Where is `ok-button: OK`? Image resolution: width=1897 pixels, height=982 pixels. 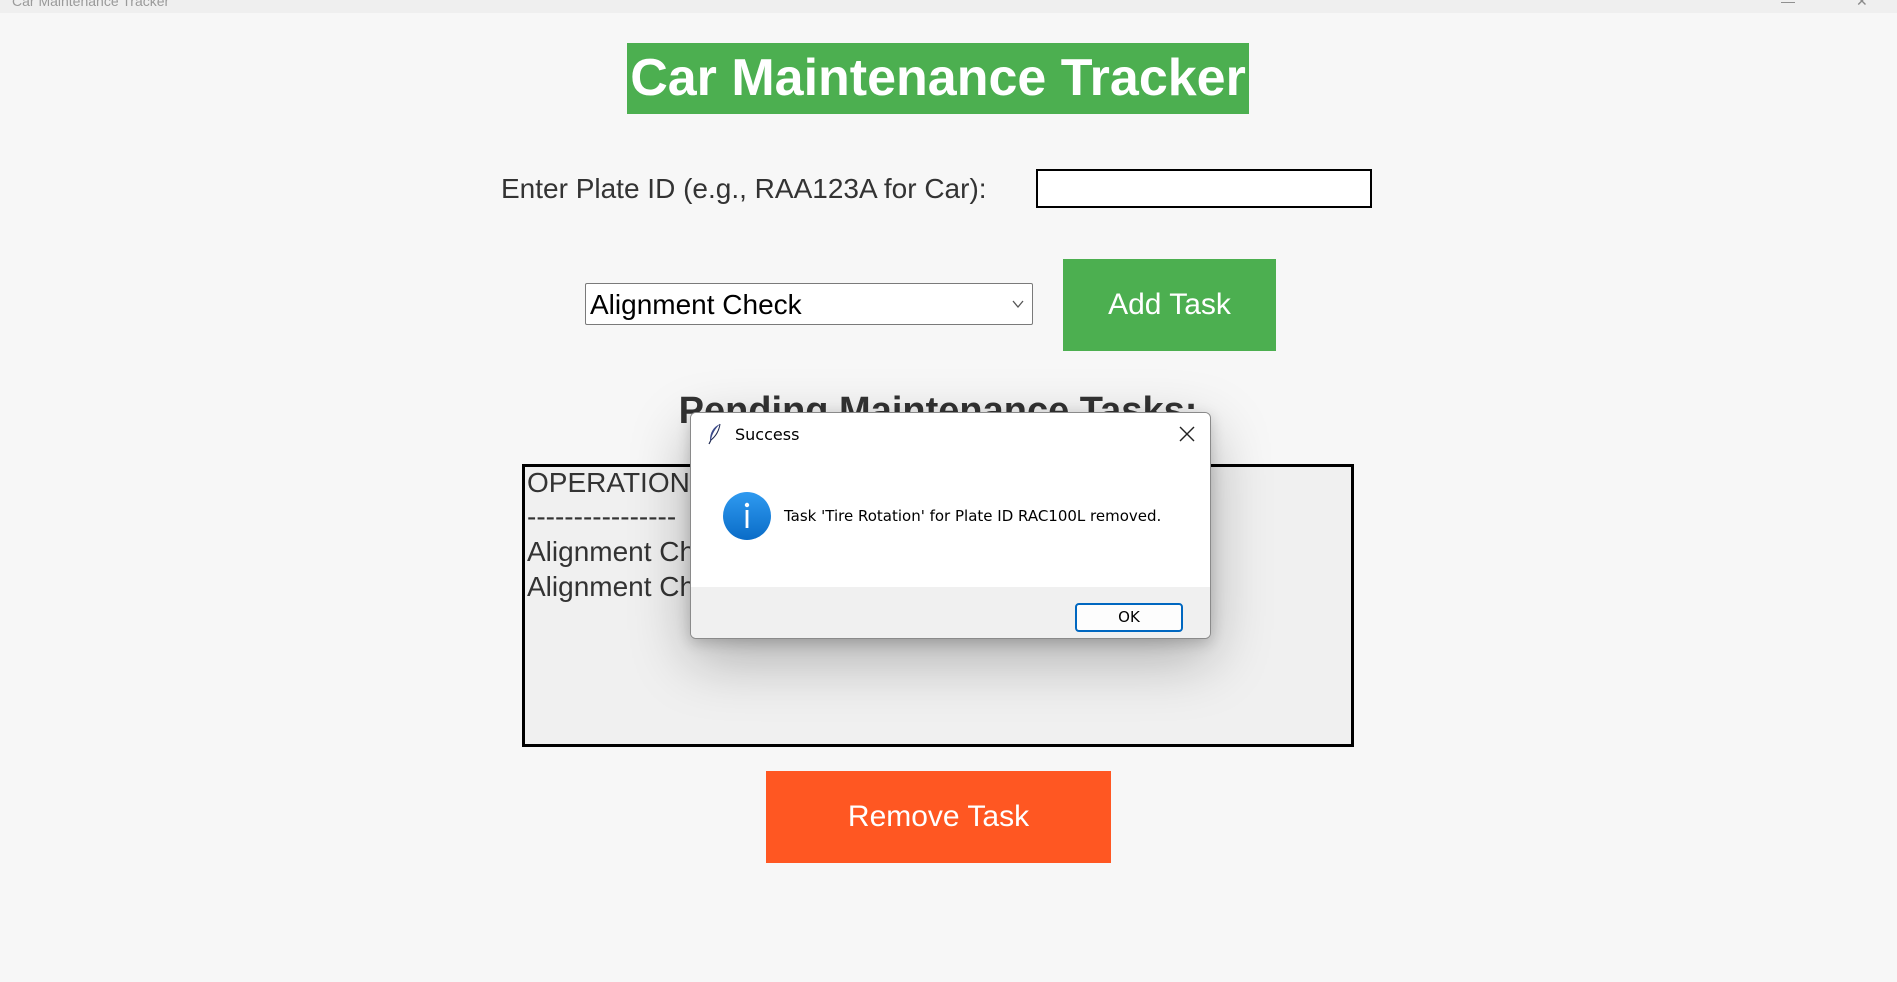
ok-button: OK is located at coordinates (1129, 617).